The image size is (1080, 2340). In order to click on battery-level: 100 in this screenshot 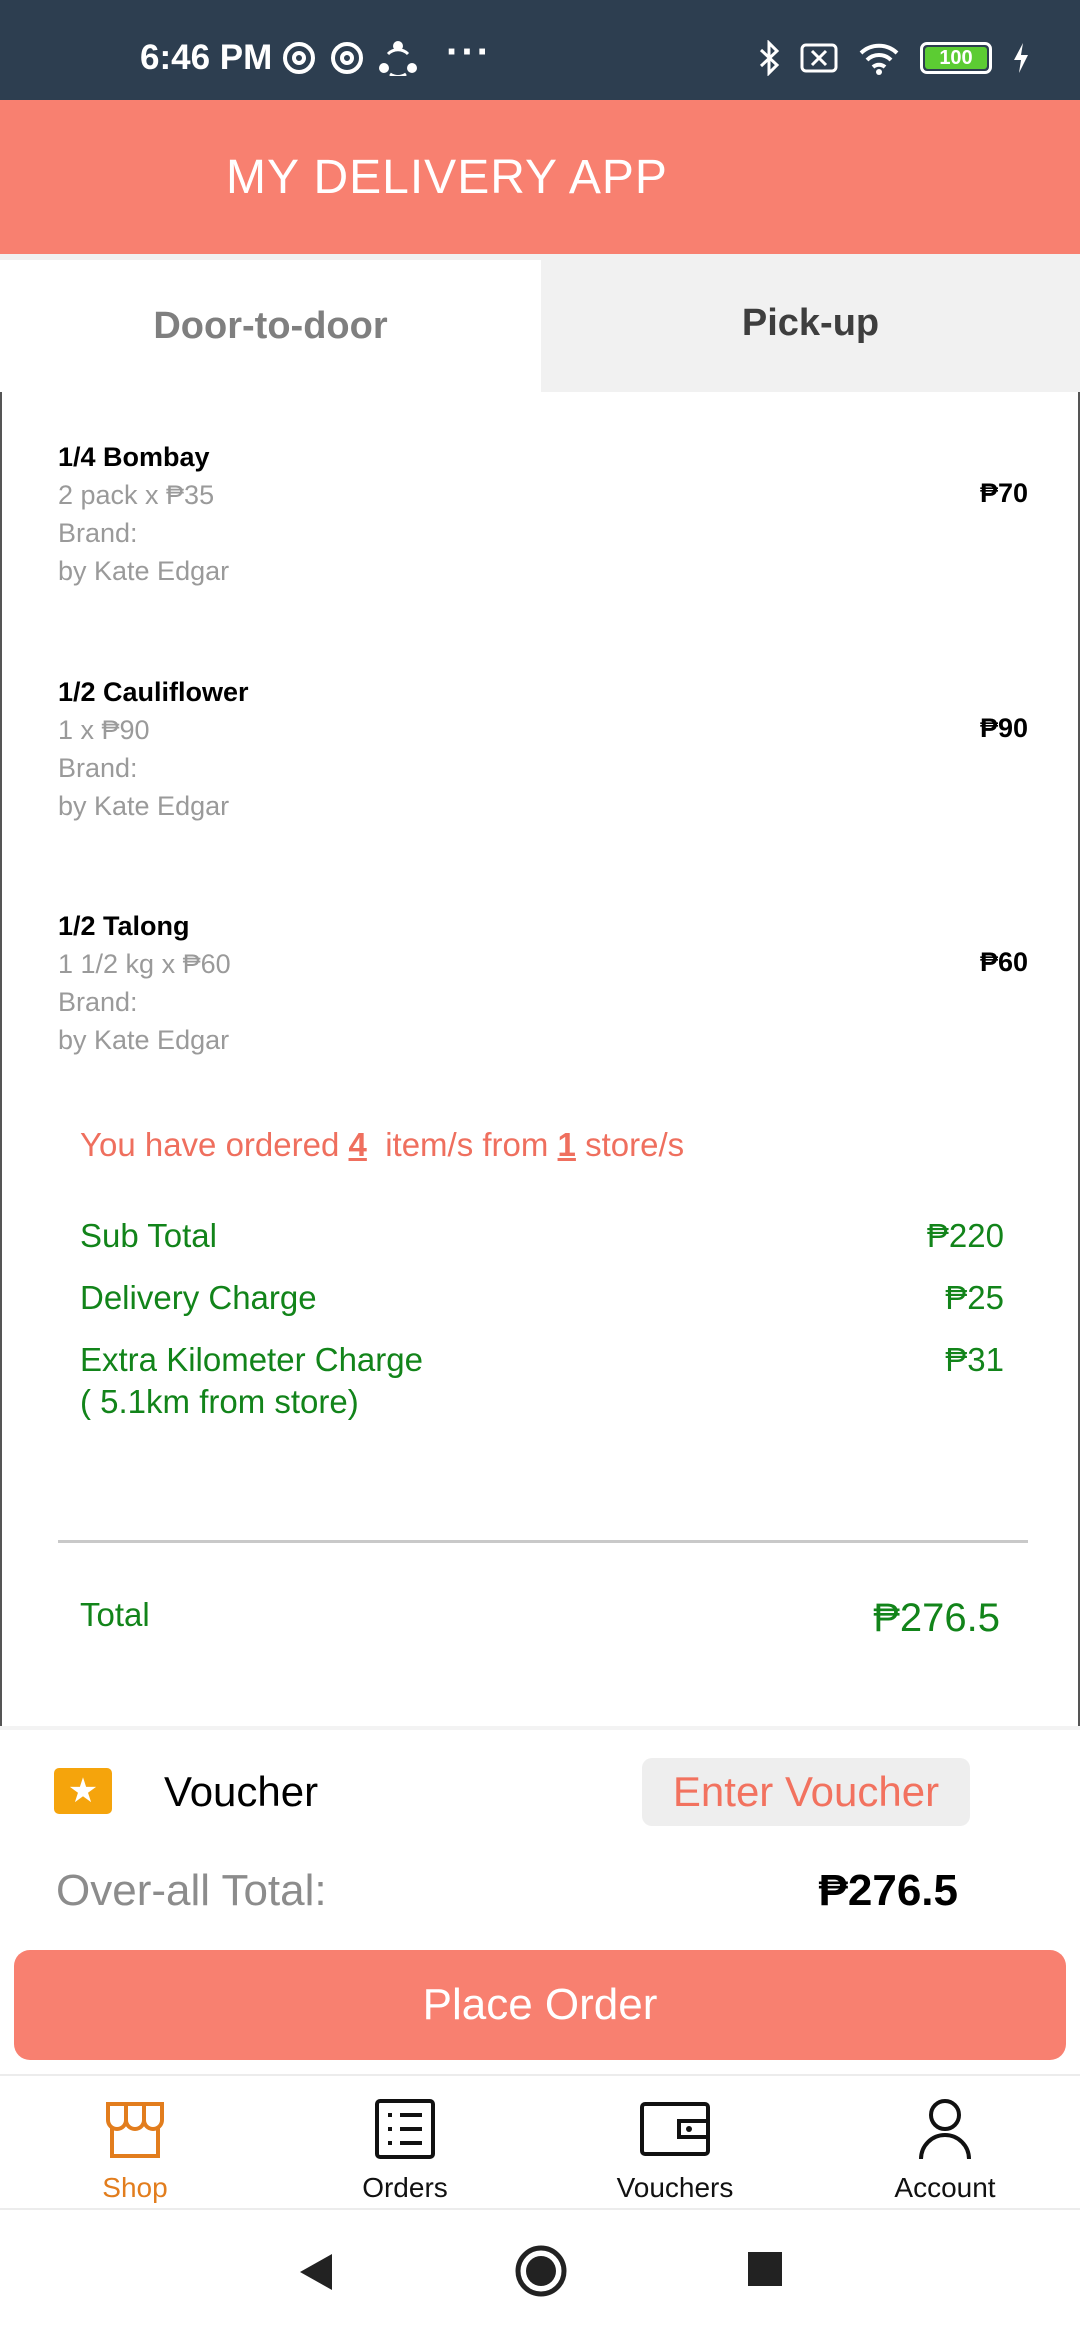, I will do `click(956, 58)`.